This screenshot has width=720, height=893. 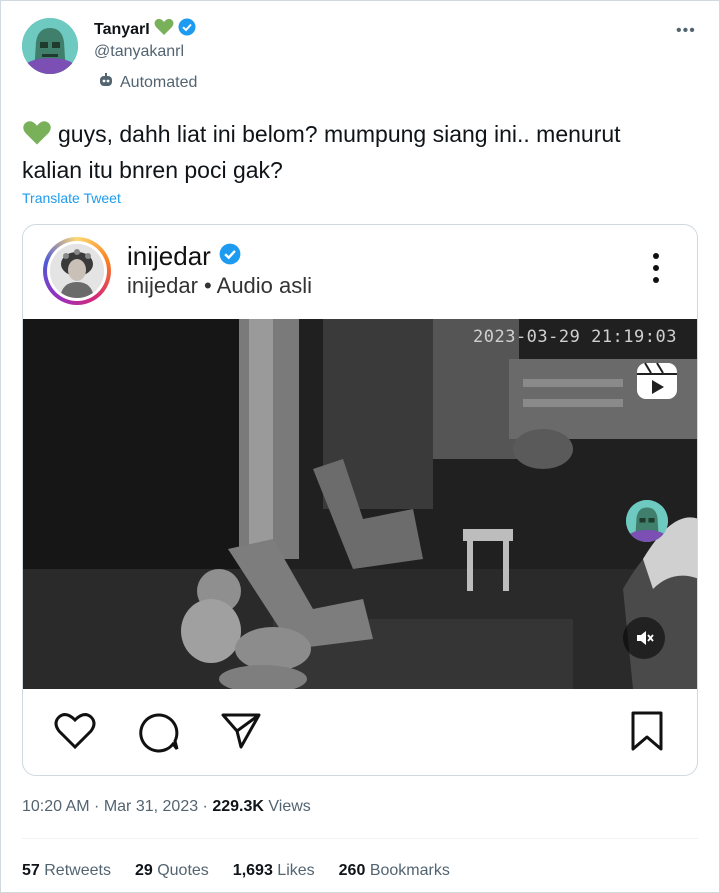 I want to click on tweet-date: Mar 31, 2023, so click(x=151, y=806).